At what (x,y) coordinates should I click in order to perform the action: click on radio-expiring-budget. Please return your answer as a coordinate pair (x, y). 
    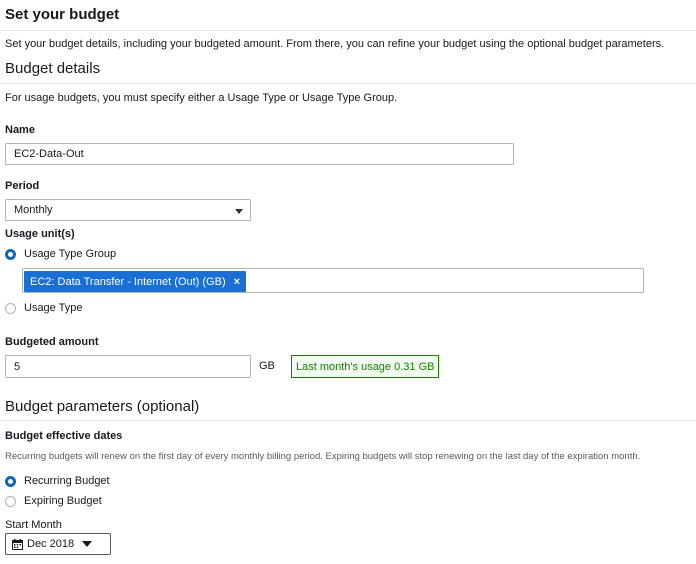
    Looking at the image, I should click on (10, 501).